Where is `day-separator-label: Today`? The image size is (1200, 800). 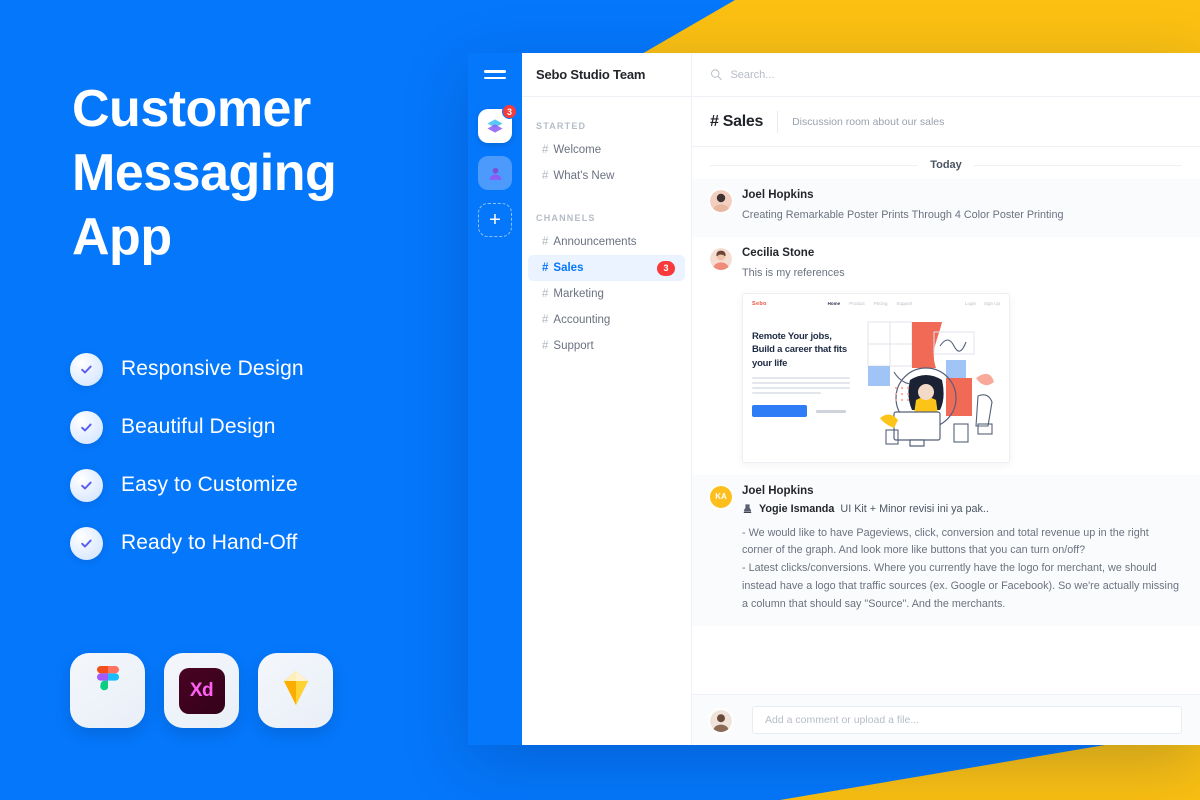 day-separator-label: Today is located at coordinates (946, 165).